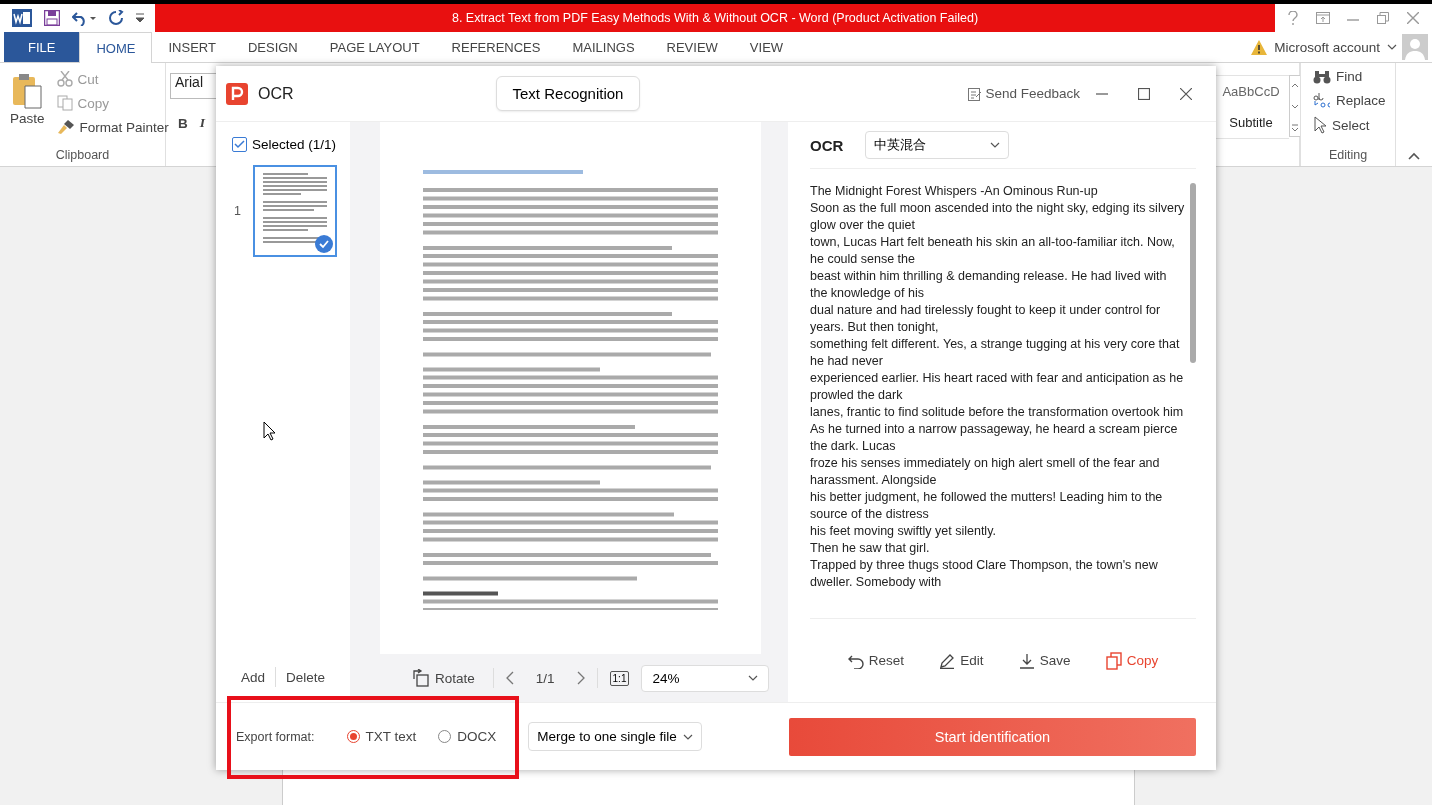 The height and width of the screenshot is (805, 1432). Describe the element at coordinates (619, 678) in the screenshot. I see `actual-size-button: 1:1` at that location.